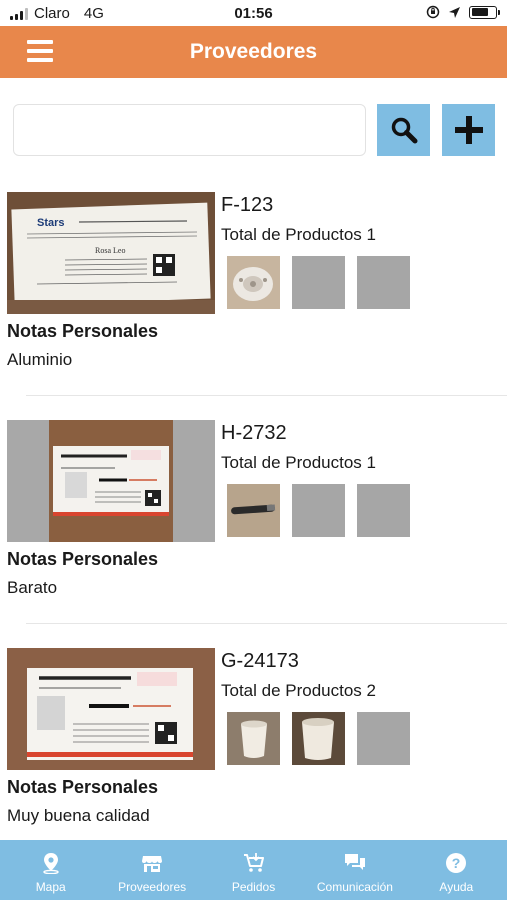 This screenshot has height=900, width=507. I want to click on supplier-code: G-24173, so click(260, 661).